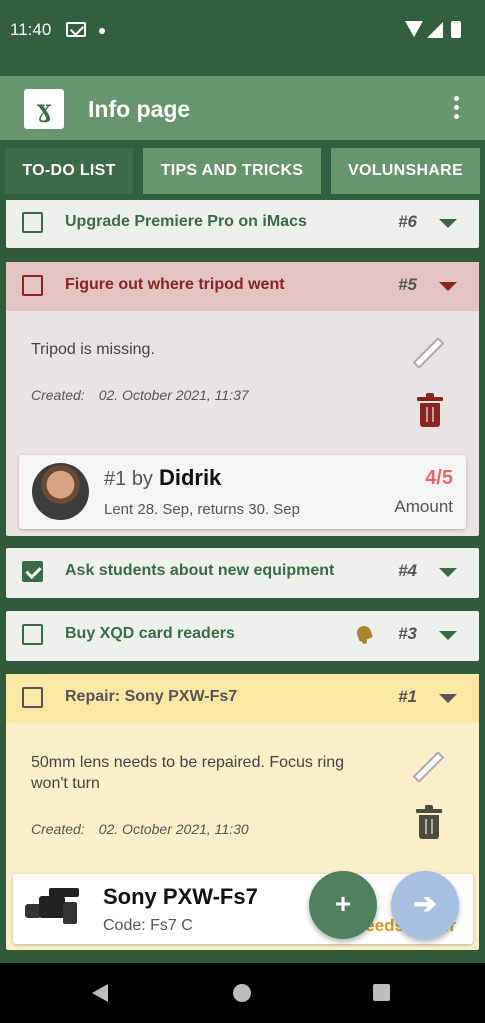 This screenshot has width=485, height=1023. Describe the element at coordinates (407, 633) in the screenshot. I see `todo-number: #3` at that location.